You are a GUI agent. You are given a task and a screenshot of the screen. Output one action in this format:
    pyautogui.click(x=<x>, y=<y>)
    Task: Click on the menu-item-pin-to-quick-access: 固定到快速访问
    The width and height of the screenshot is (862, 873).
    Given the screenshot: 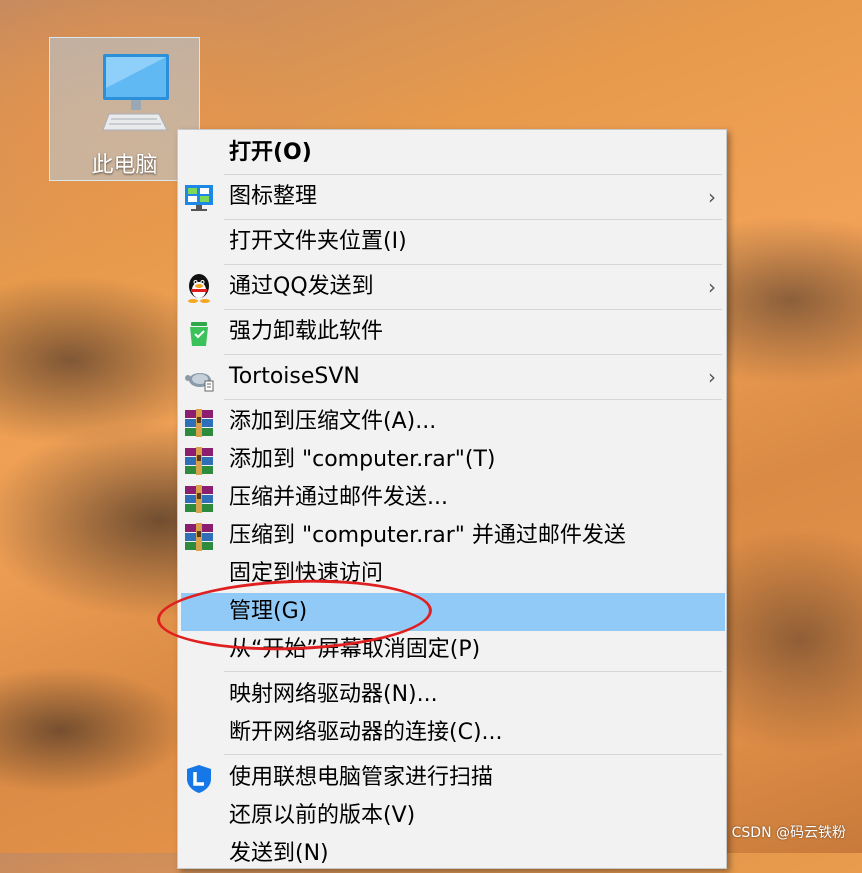 What is the action you would take?
    pyautogui.click(x=452, y=574)
    